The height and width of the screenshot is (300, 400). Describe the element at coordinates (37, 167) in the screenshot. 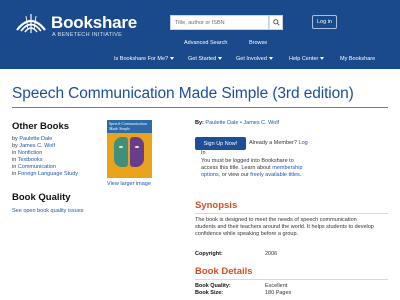

I see `category-link-communication: Communication` at that location.